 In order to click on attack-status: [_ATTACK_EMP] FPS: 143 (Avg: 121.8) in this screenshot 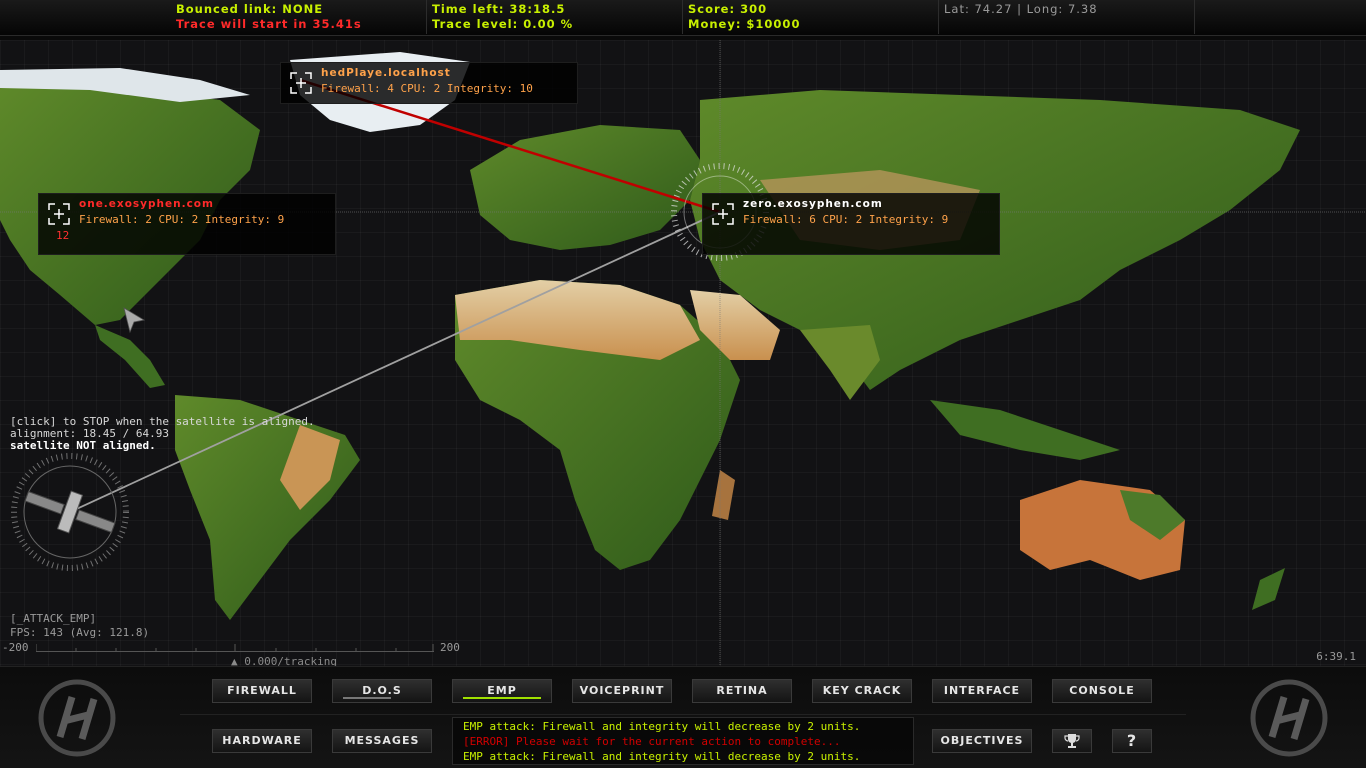, I will do `click(79, 626)`.